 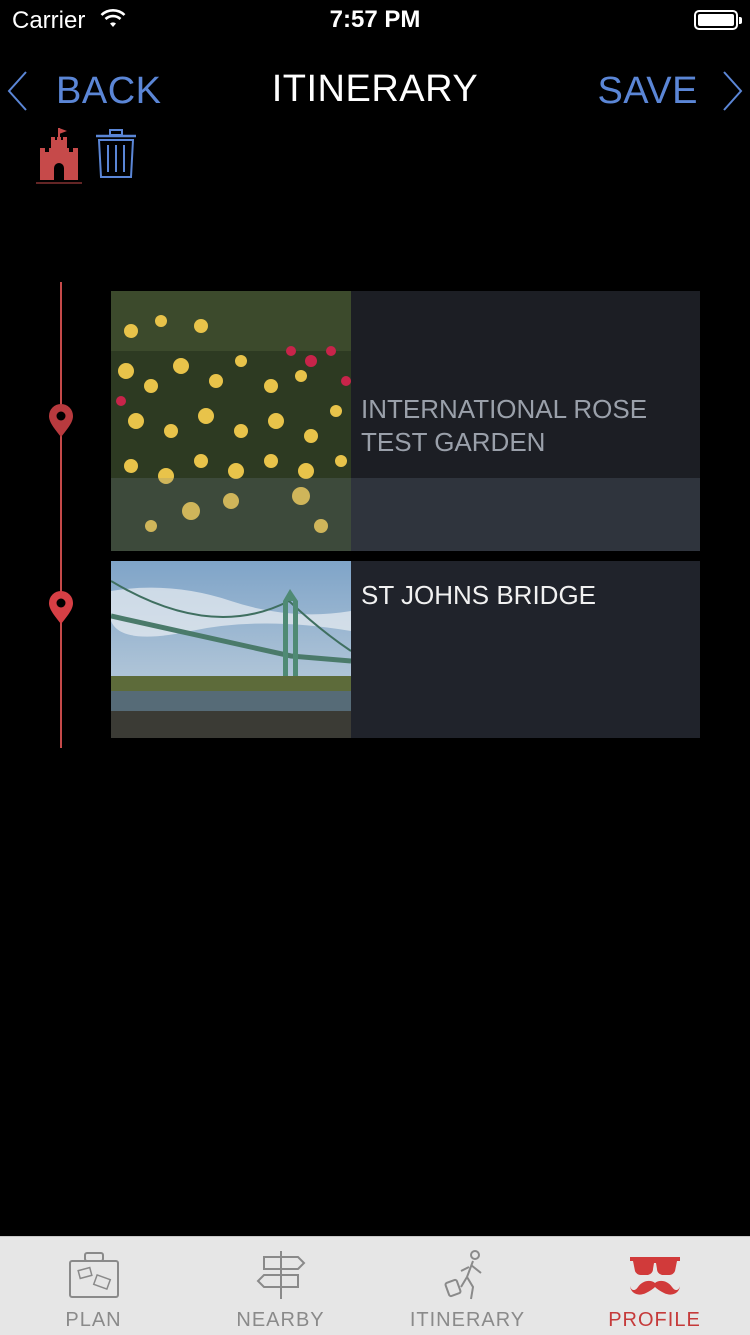 What do you see at coordinates (718, 20) in the screenshot?
I see `battery-icon` at bounding box center [718, 20].